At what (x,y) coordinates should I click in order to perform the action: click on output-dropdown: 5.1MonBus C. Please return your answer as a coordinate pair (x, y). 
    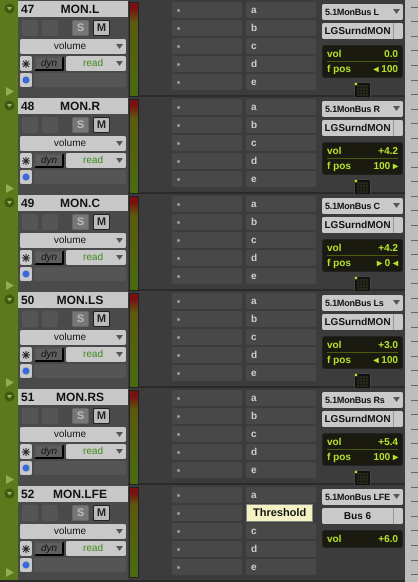
    Looking at the image, I should click on (362, 206).